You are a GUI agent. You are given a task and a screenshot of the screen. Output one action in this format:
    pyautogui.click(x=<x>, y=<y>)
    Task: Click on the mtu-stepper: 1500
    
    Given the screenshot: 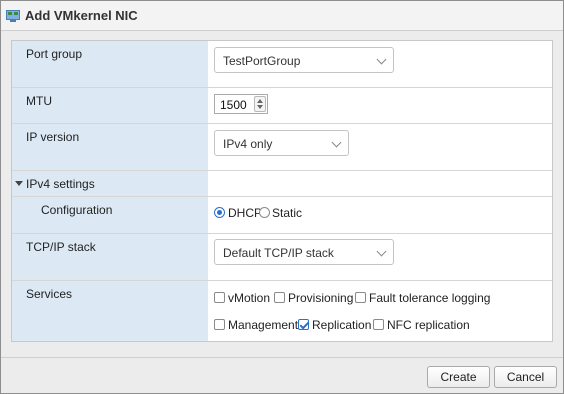 What is the action you would take?
    pyautogui.click(x=241, y=104)
    